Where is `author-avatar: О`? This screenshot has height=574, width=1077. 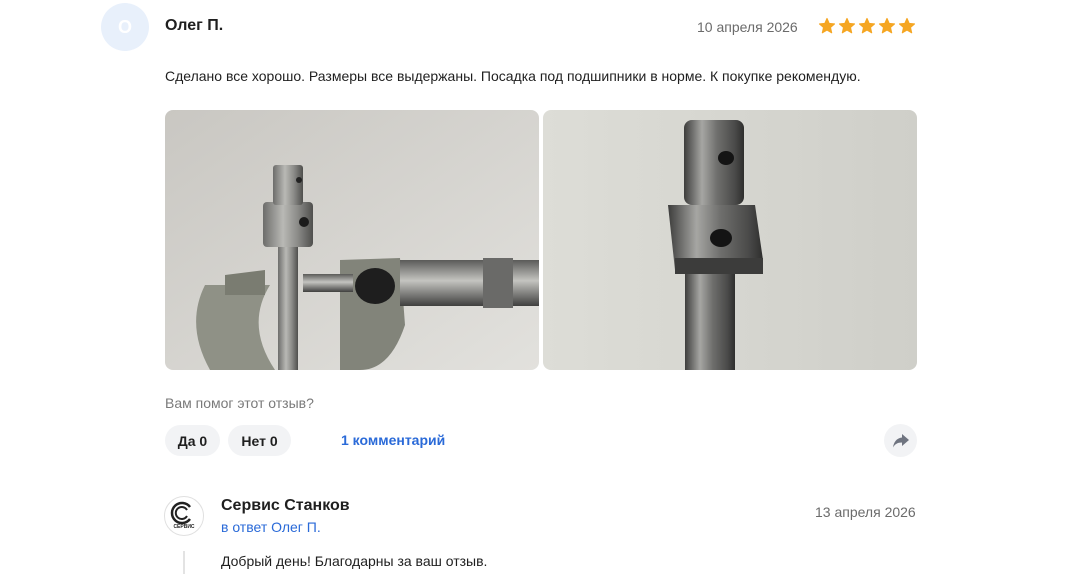 author-avatar: О is located at coordinates (125, 27).